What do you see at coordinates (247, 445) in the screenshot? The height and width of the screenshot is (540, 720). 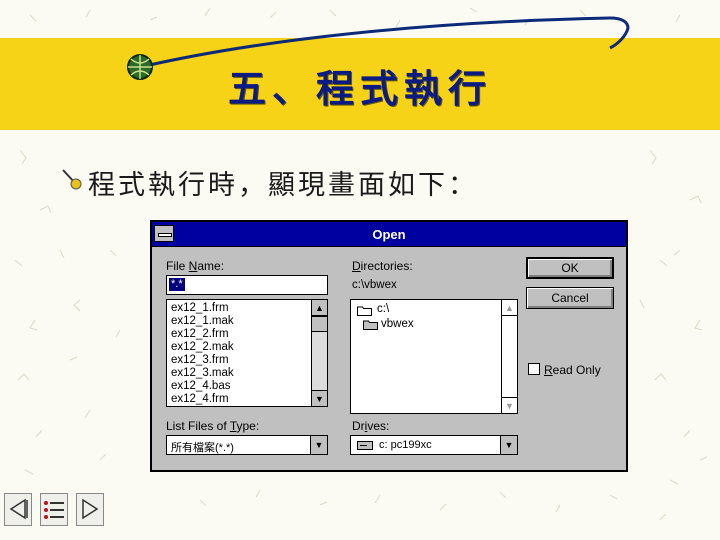 I see `file-type-select: 所有檔案(*.*) ▼` at bounding box center [247, 445].